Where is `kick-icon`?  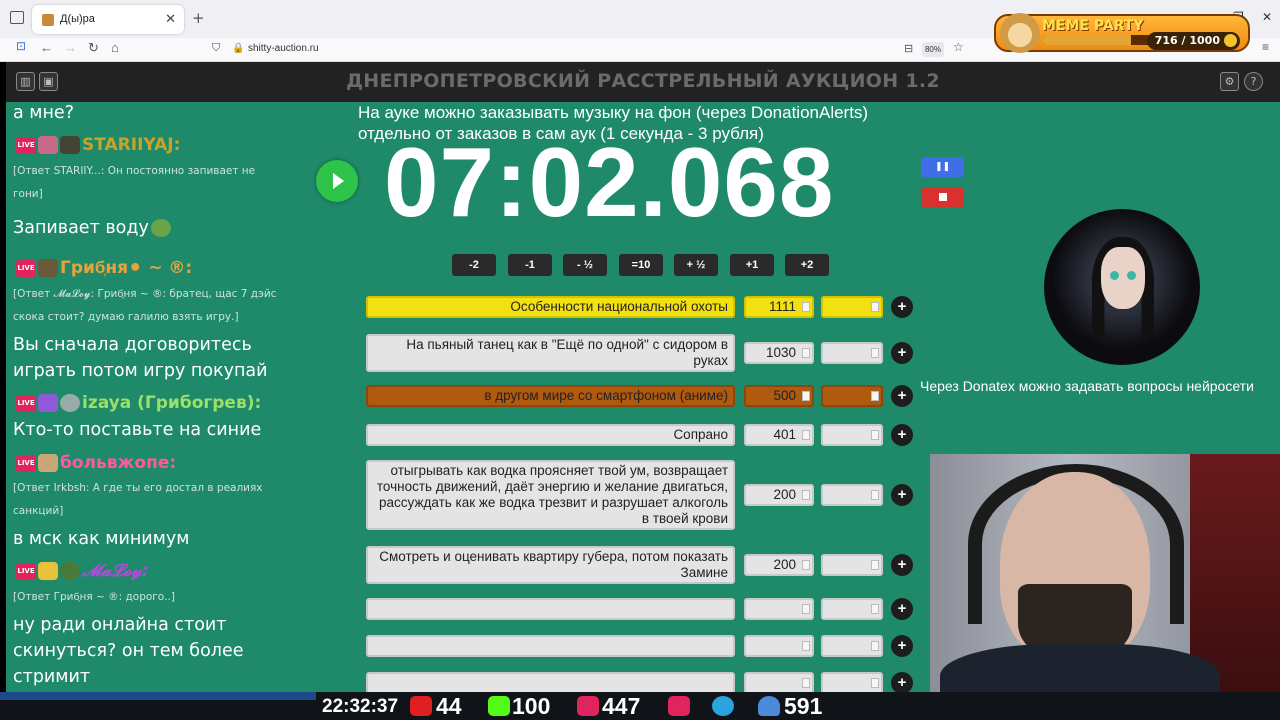
kick-icon is located at coordinates (499, 706).